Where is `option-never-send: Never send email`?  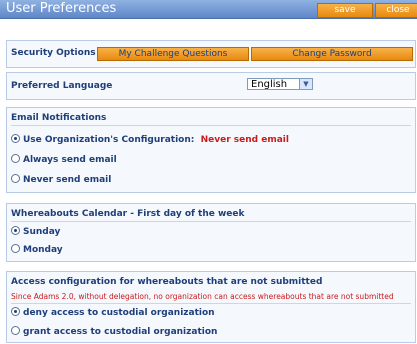
option-never-send: Never send email is located at coordinates (61, 180).